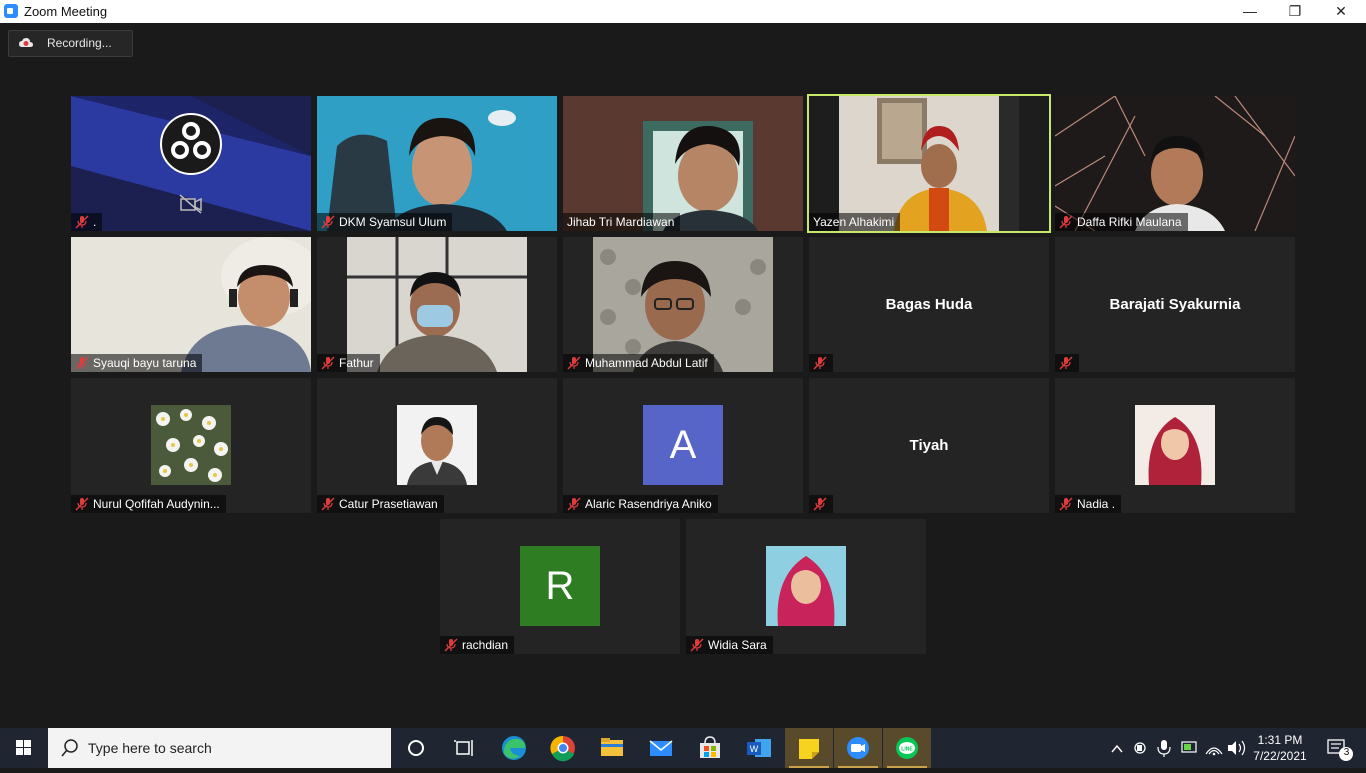  I want to click on participant-name-tag: Muhammad Abdul Latif, so click(638, 363).